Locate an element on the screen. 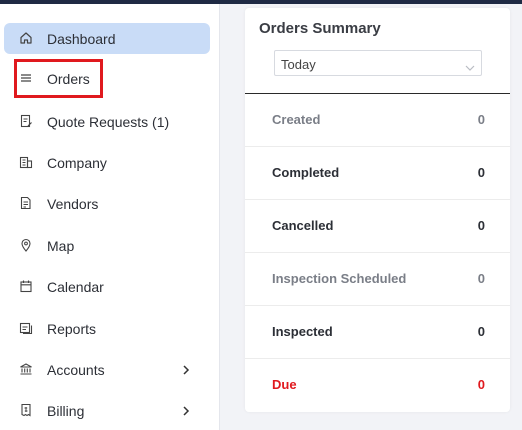 Image resolution: width=522 pixels, height=430 pixels. sidebar-item-label: Reports is located at coordinates (72, 329).